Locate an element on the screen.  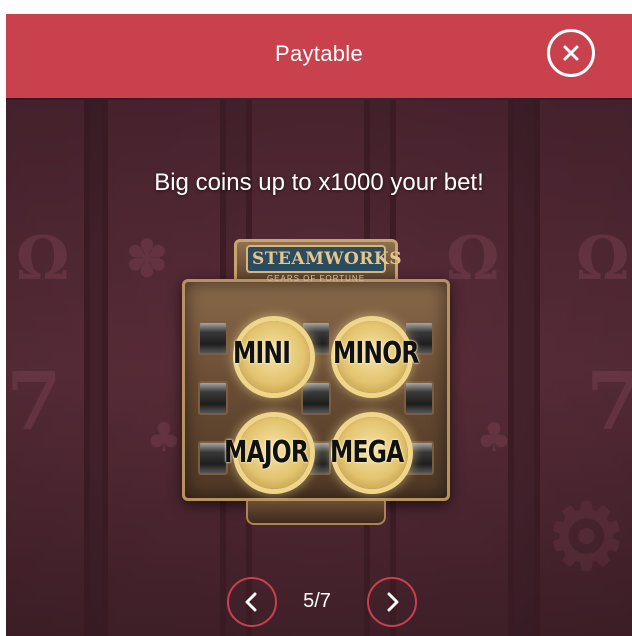
close-button is located at coordinates (571, 53).